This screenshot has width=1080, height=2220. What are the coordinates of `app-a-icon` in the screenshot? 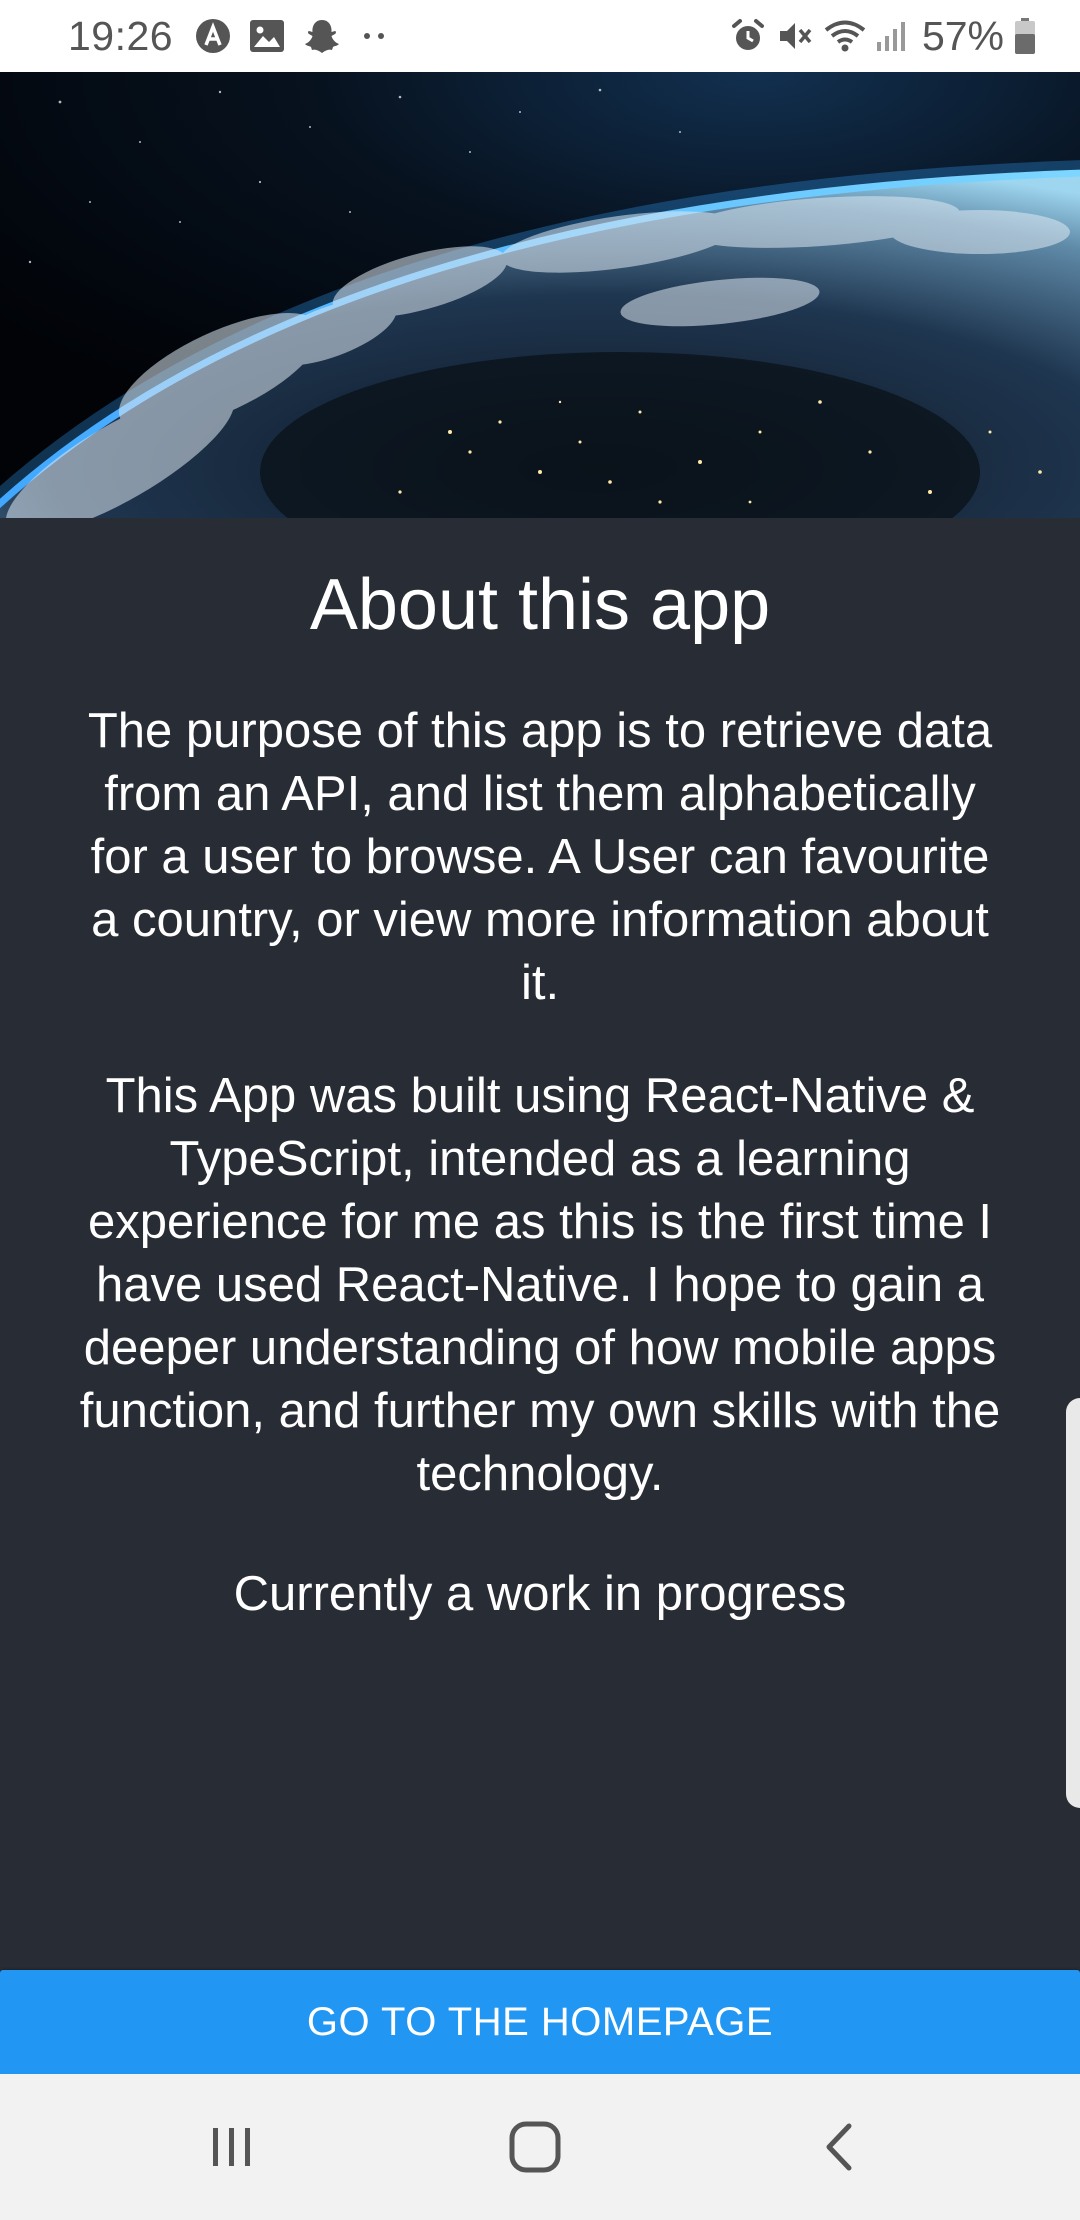 It's located at (213, 36).